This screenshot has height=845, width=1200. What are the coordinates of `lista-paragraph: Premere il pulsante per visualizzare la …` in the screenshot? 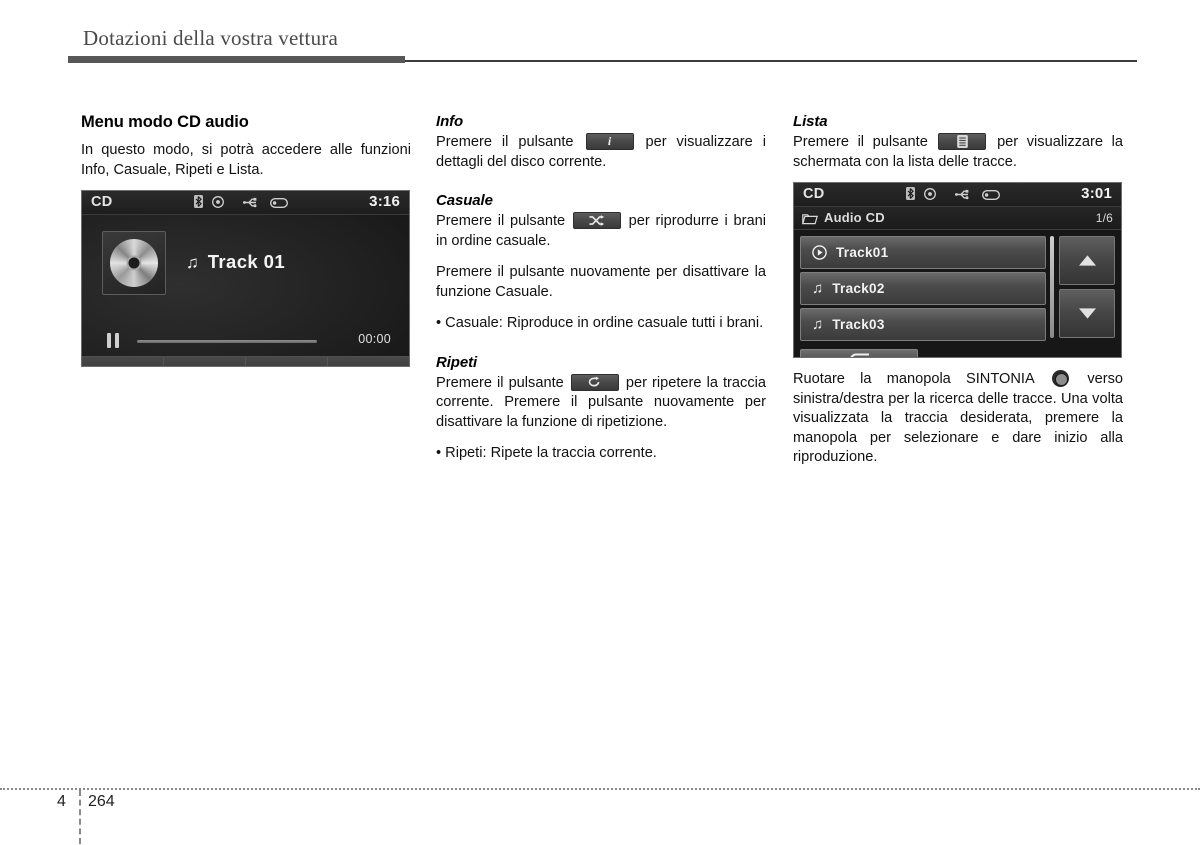 It's located at (958, 152).